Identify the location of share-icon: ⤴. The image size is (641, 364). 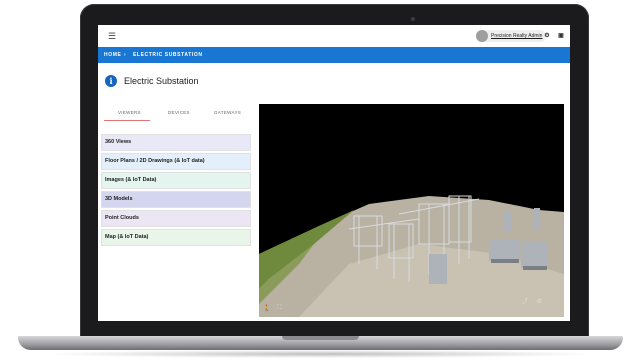
(525, 300).